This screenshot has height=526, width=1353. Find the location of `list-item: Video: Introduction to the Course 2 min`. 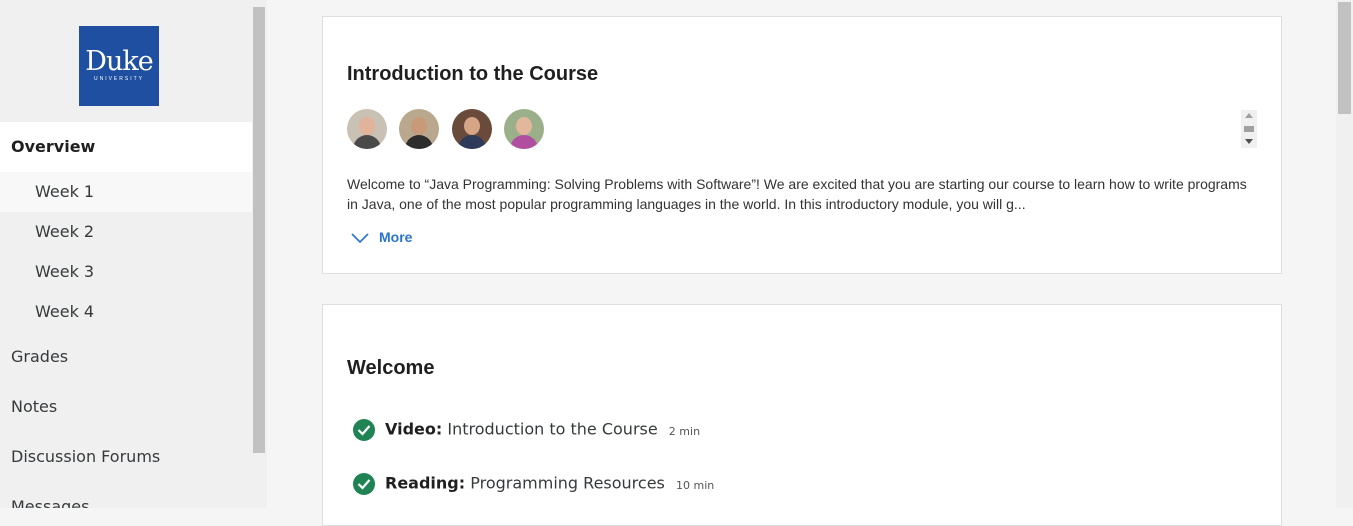

list-item: Video: Introduction to the Course 2 min is located at coordinates (526, 430).